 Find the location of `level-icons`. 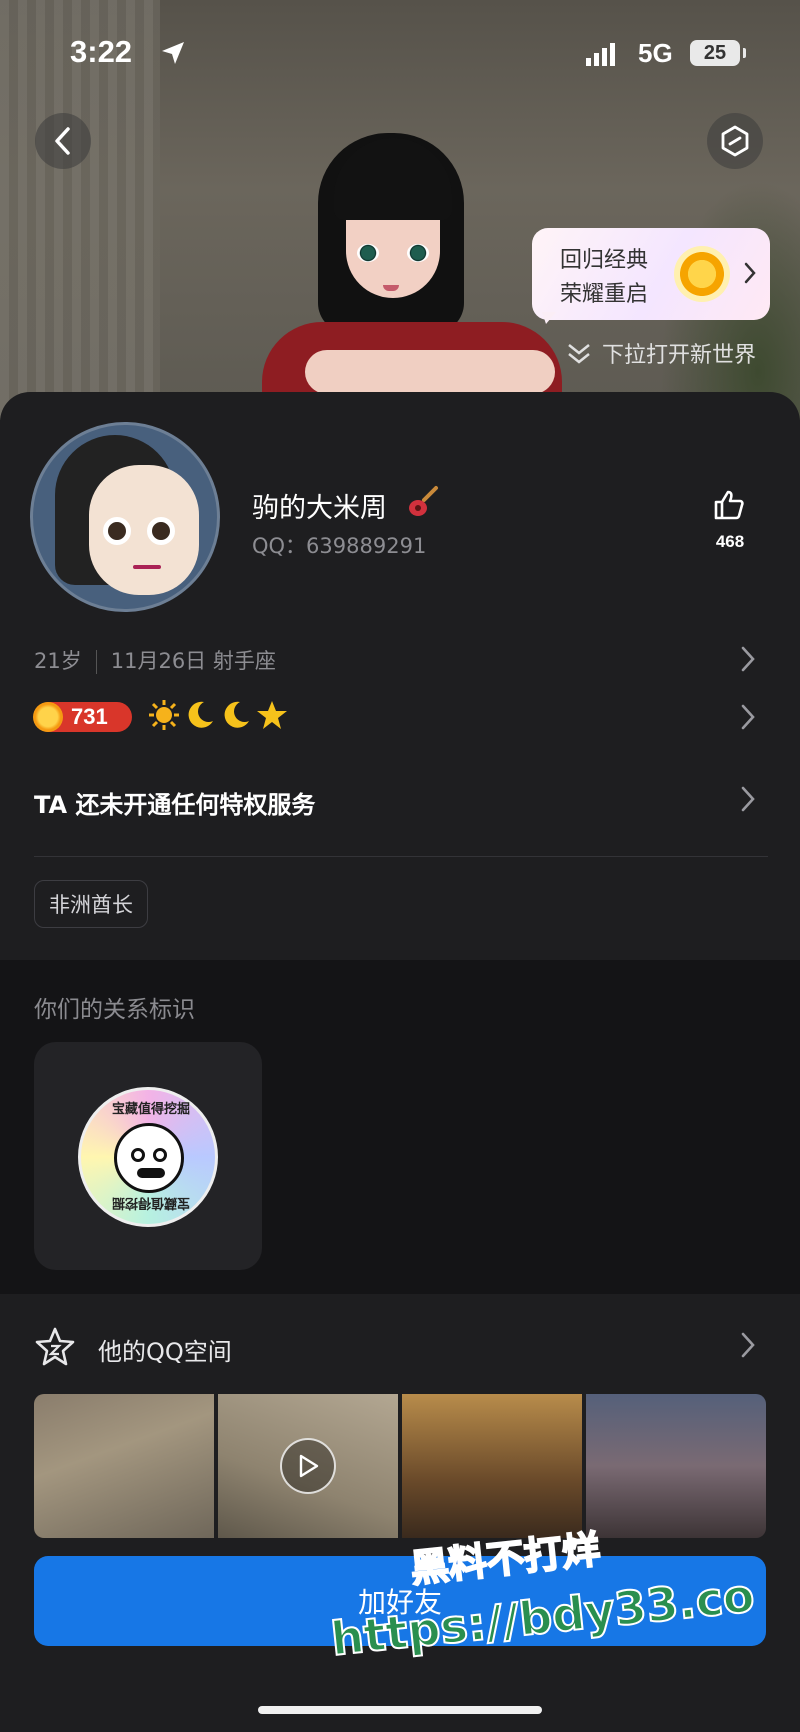

level-icons is located at coordinates (218, 715).